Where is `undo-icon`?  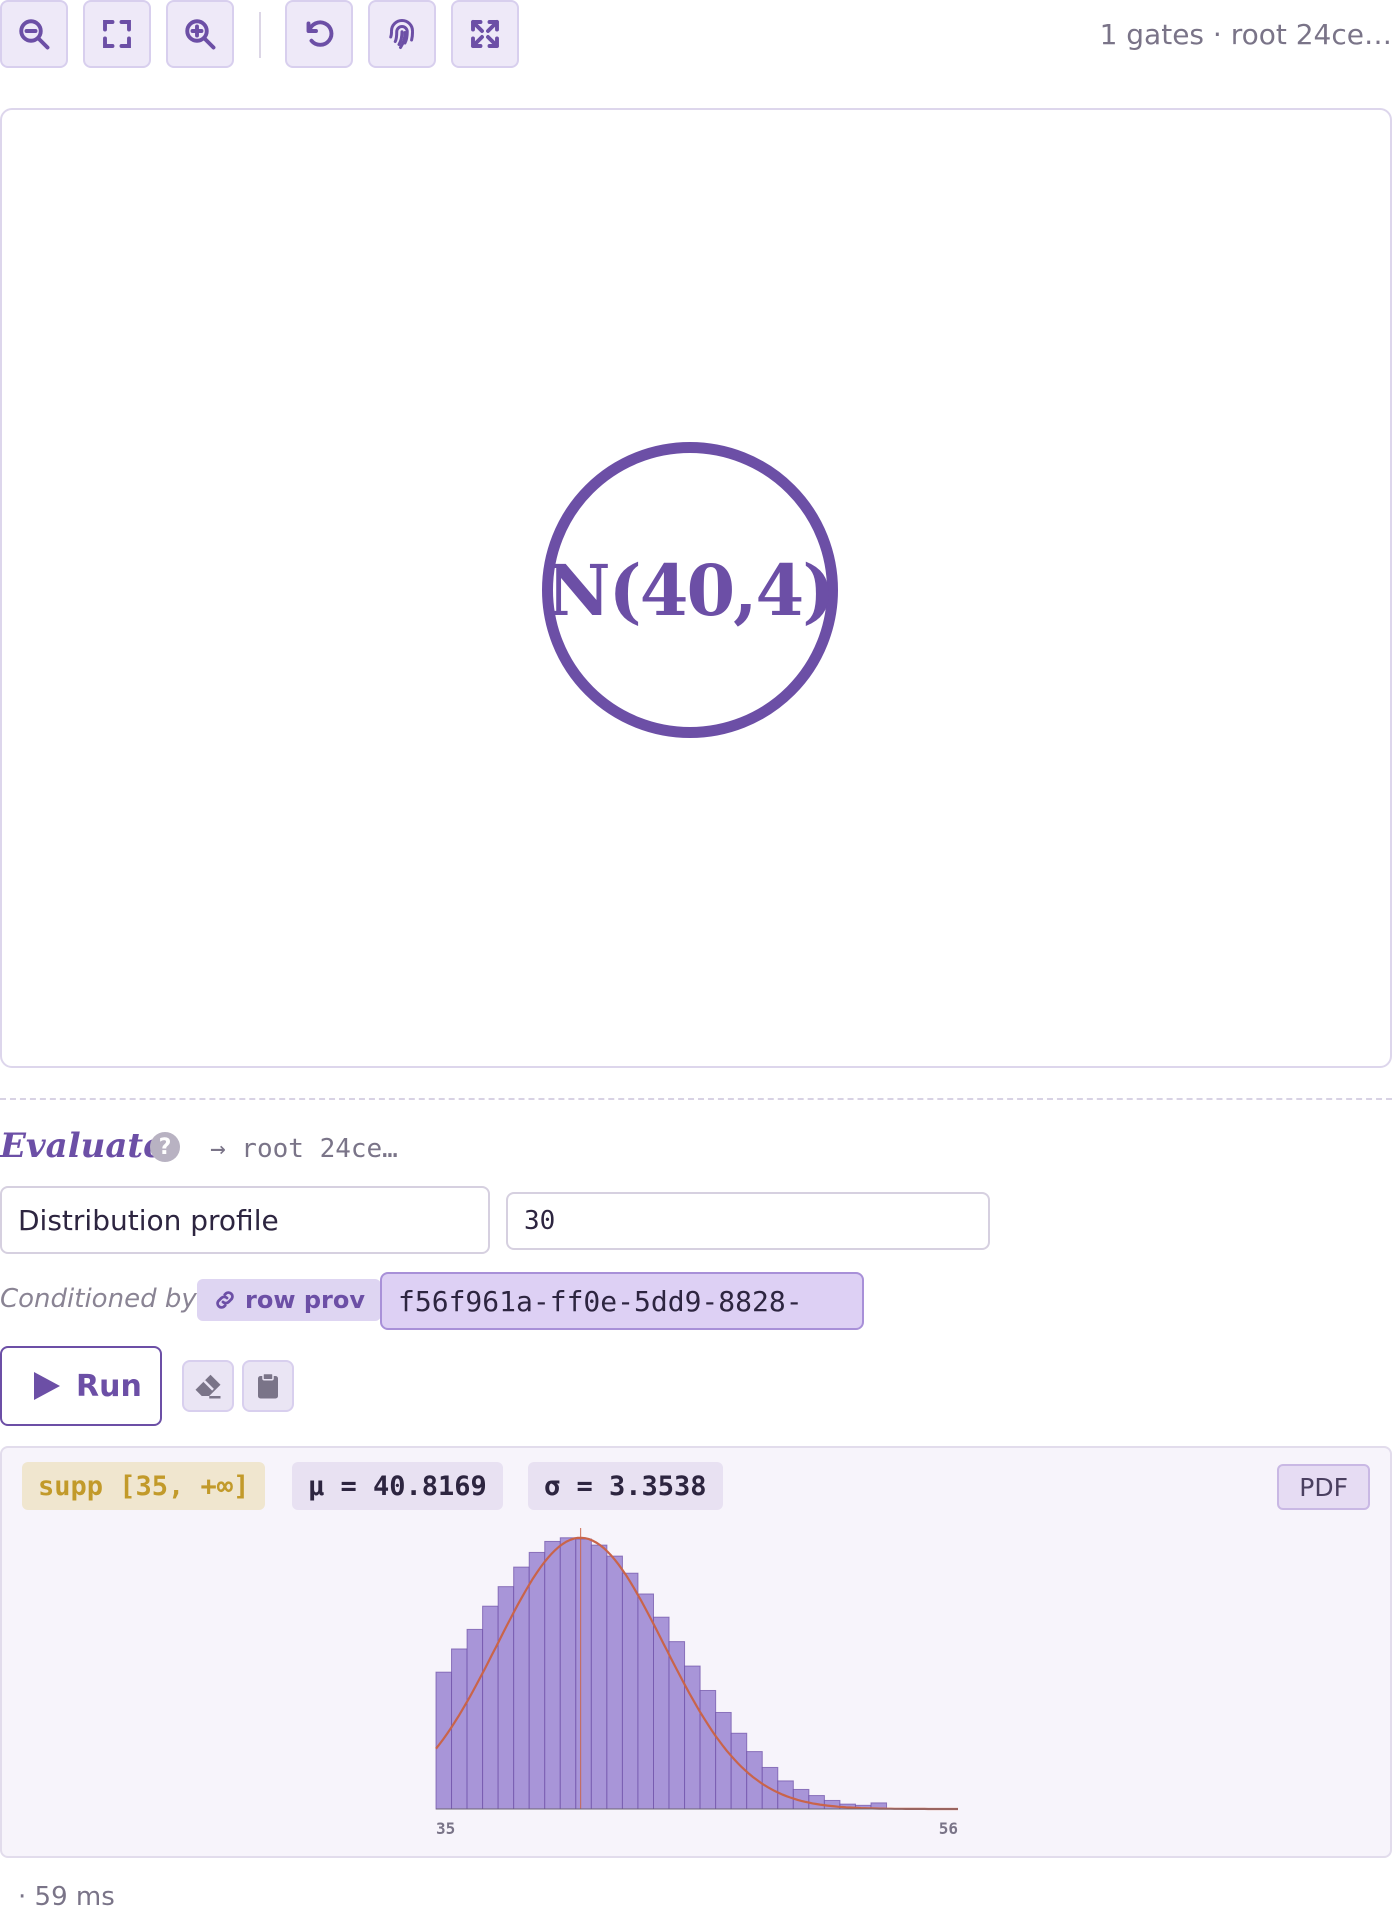 undo-icon is located at coordinates (320, 33).